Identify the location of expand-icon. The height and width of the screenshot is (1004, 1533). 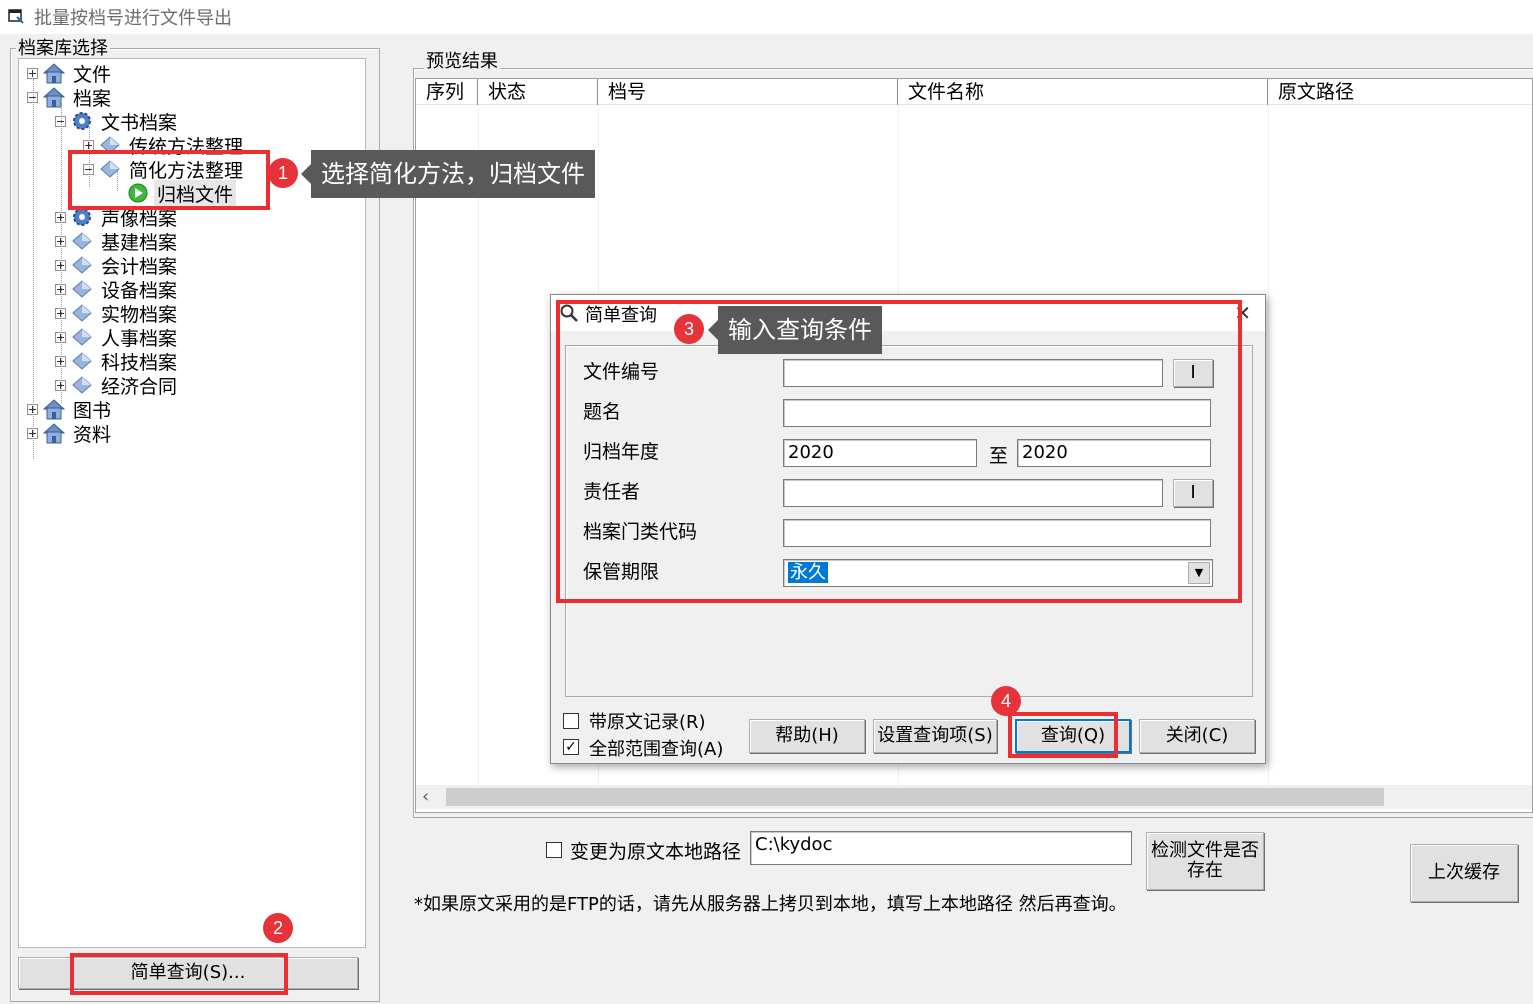
(32, 73).